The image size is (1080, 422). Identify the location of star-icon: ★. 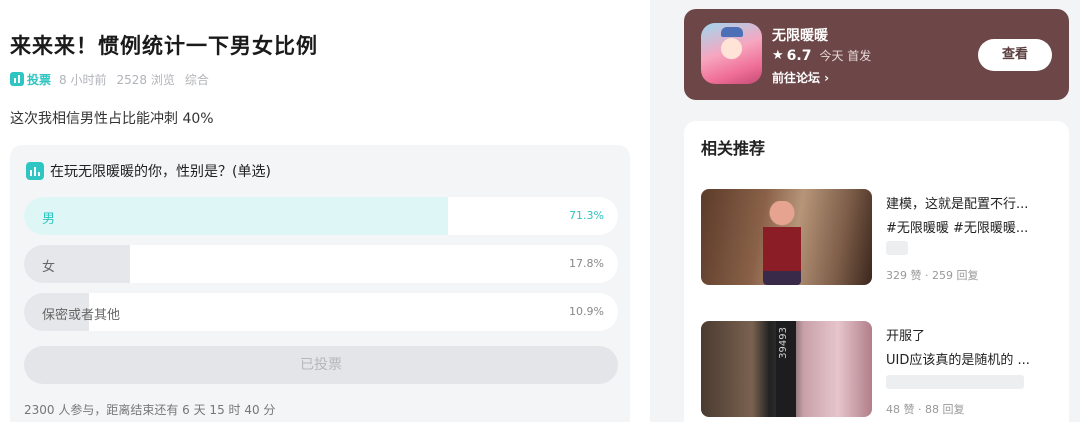
(778, 55).